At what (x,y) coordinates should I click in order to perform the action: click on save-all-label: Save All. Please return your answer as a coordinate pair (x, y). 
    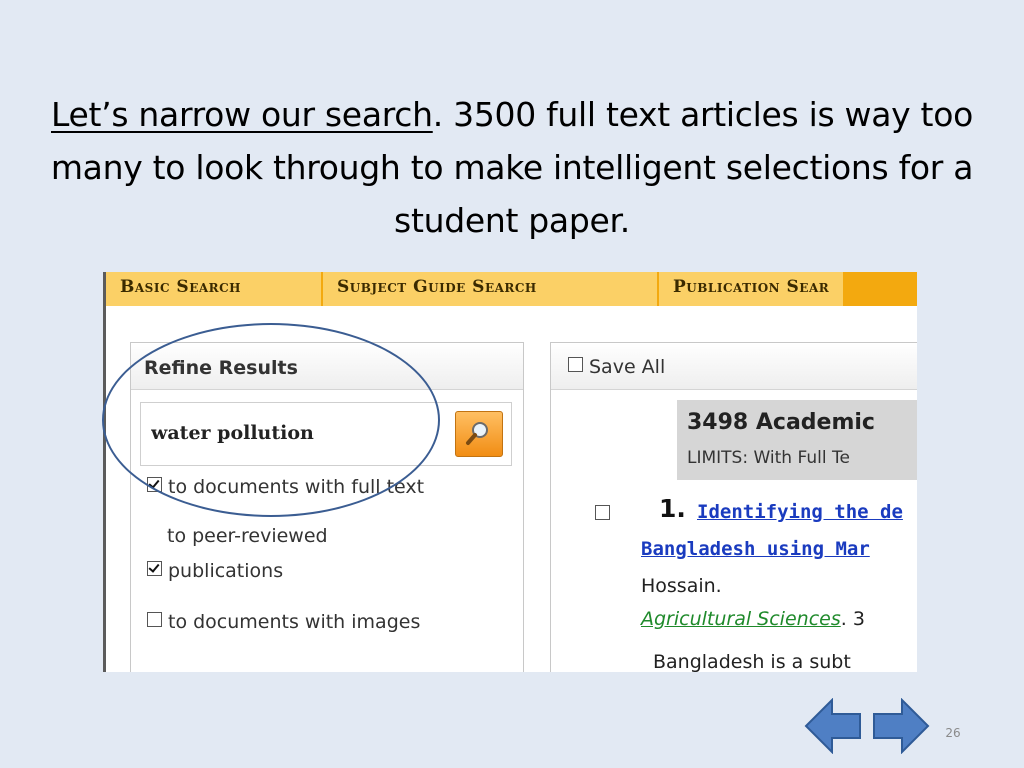
    Looking at the image, I should click on (627, 367).